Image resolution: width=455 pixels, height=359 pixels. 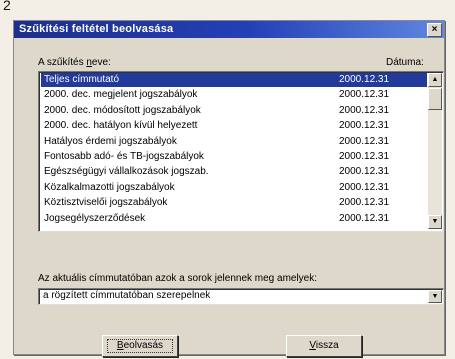 I want to click on list-item-name: 2000. dec. megjelent jogszabályok, so click(x=121, y=95).